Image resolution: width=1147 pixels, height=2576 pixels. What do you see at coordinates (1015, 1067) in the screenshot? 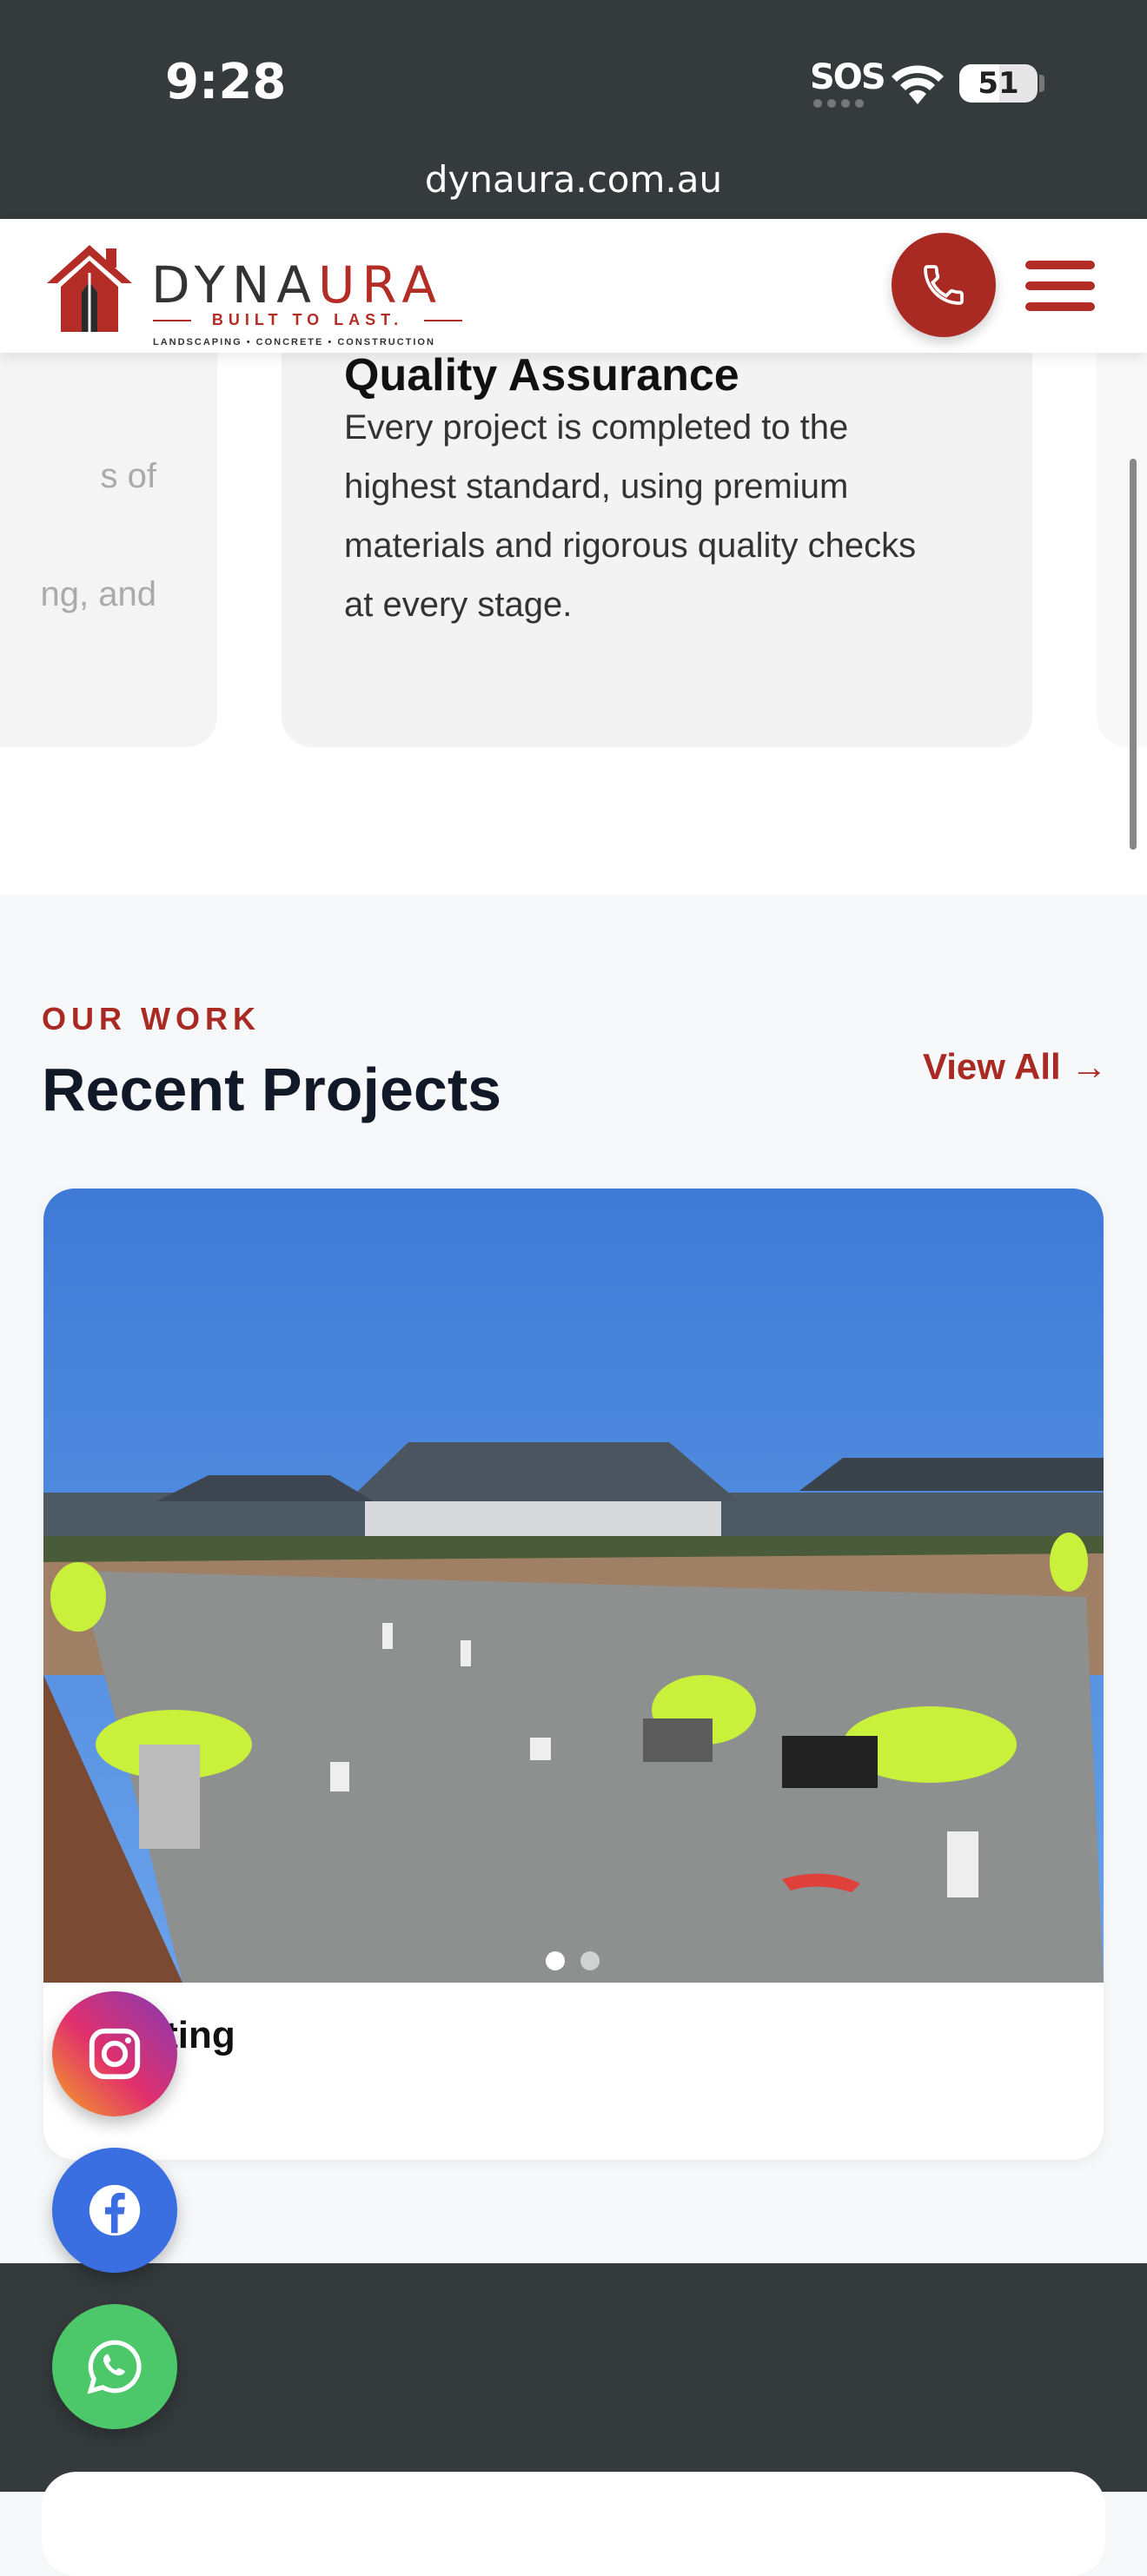
I see `view-all-link: View All →` at bounding box center [1015, 1067].